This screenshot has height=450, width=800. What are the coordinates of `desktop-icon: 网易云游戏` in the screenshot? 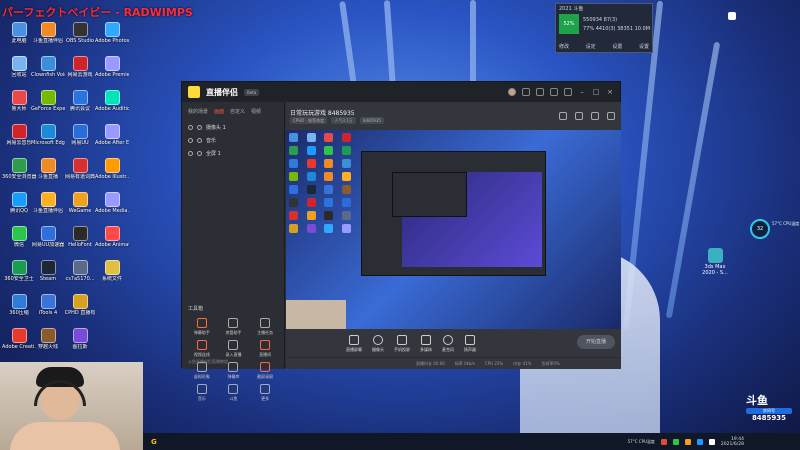 It's located at (80, 67).